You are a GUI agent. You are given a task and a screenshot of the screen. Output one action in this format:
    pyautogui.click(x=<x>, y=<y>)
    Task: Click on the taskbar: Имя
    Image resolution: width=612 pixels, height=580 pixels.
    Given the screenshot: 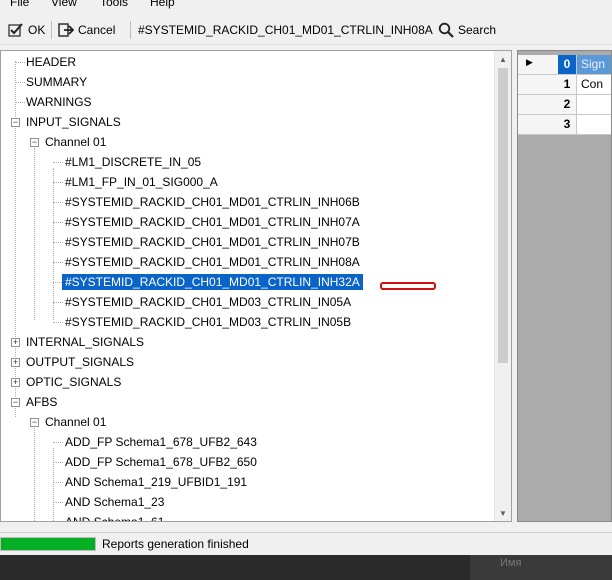 What is the action you would take?
    pyautogui.click(x=306, y=567)
    